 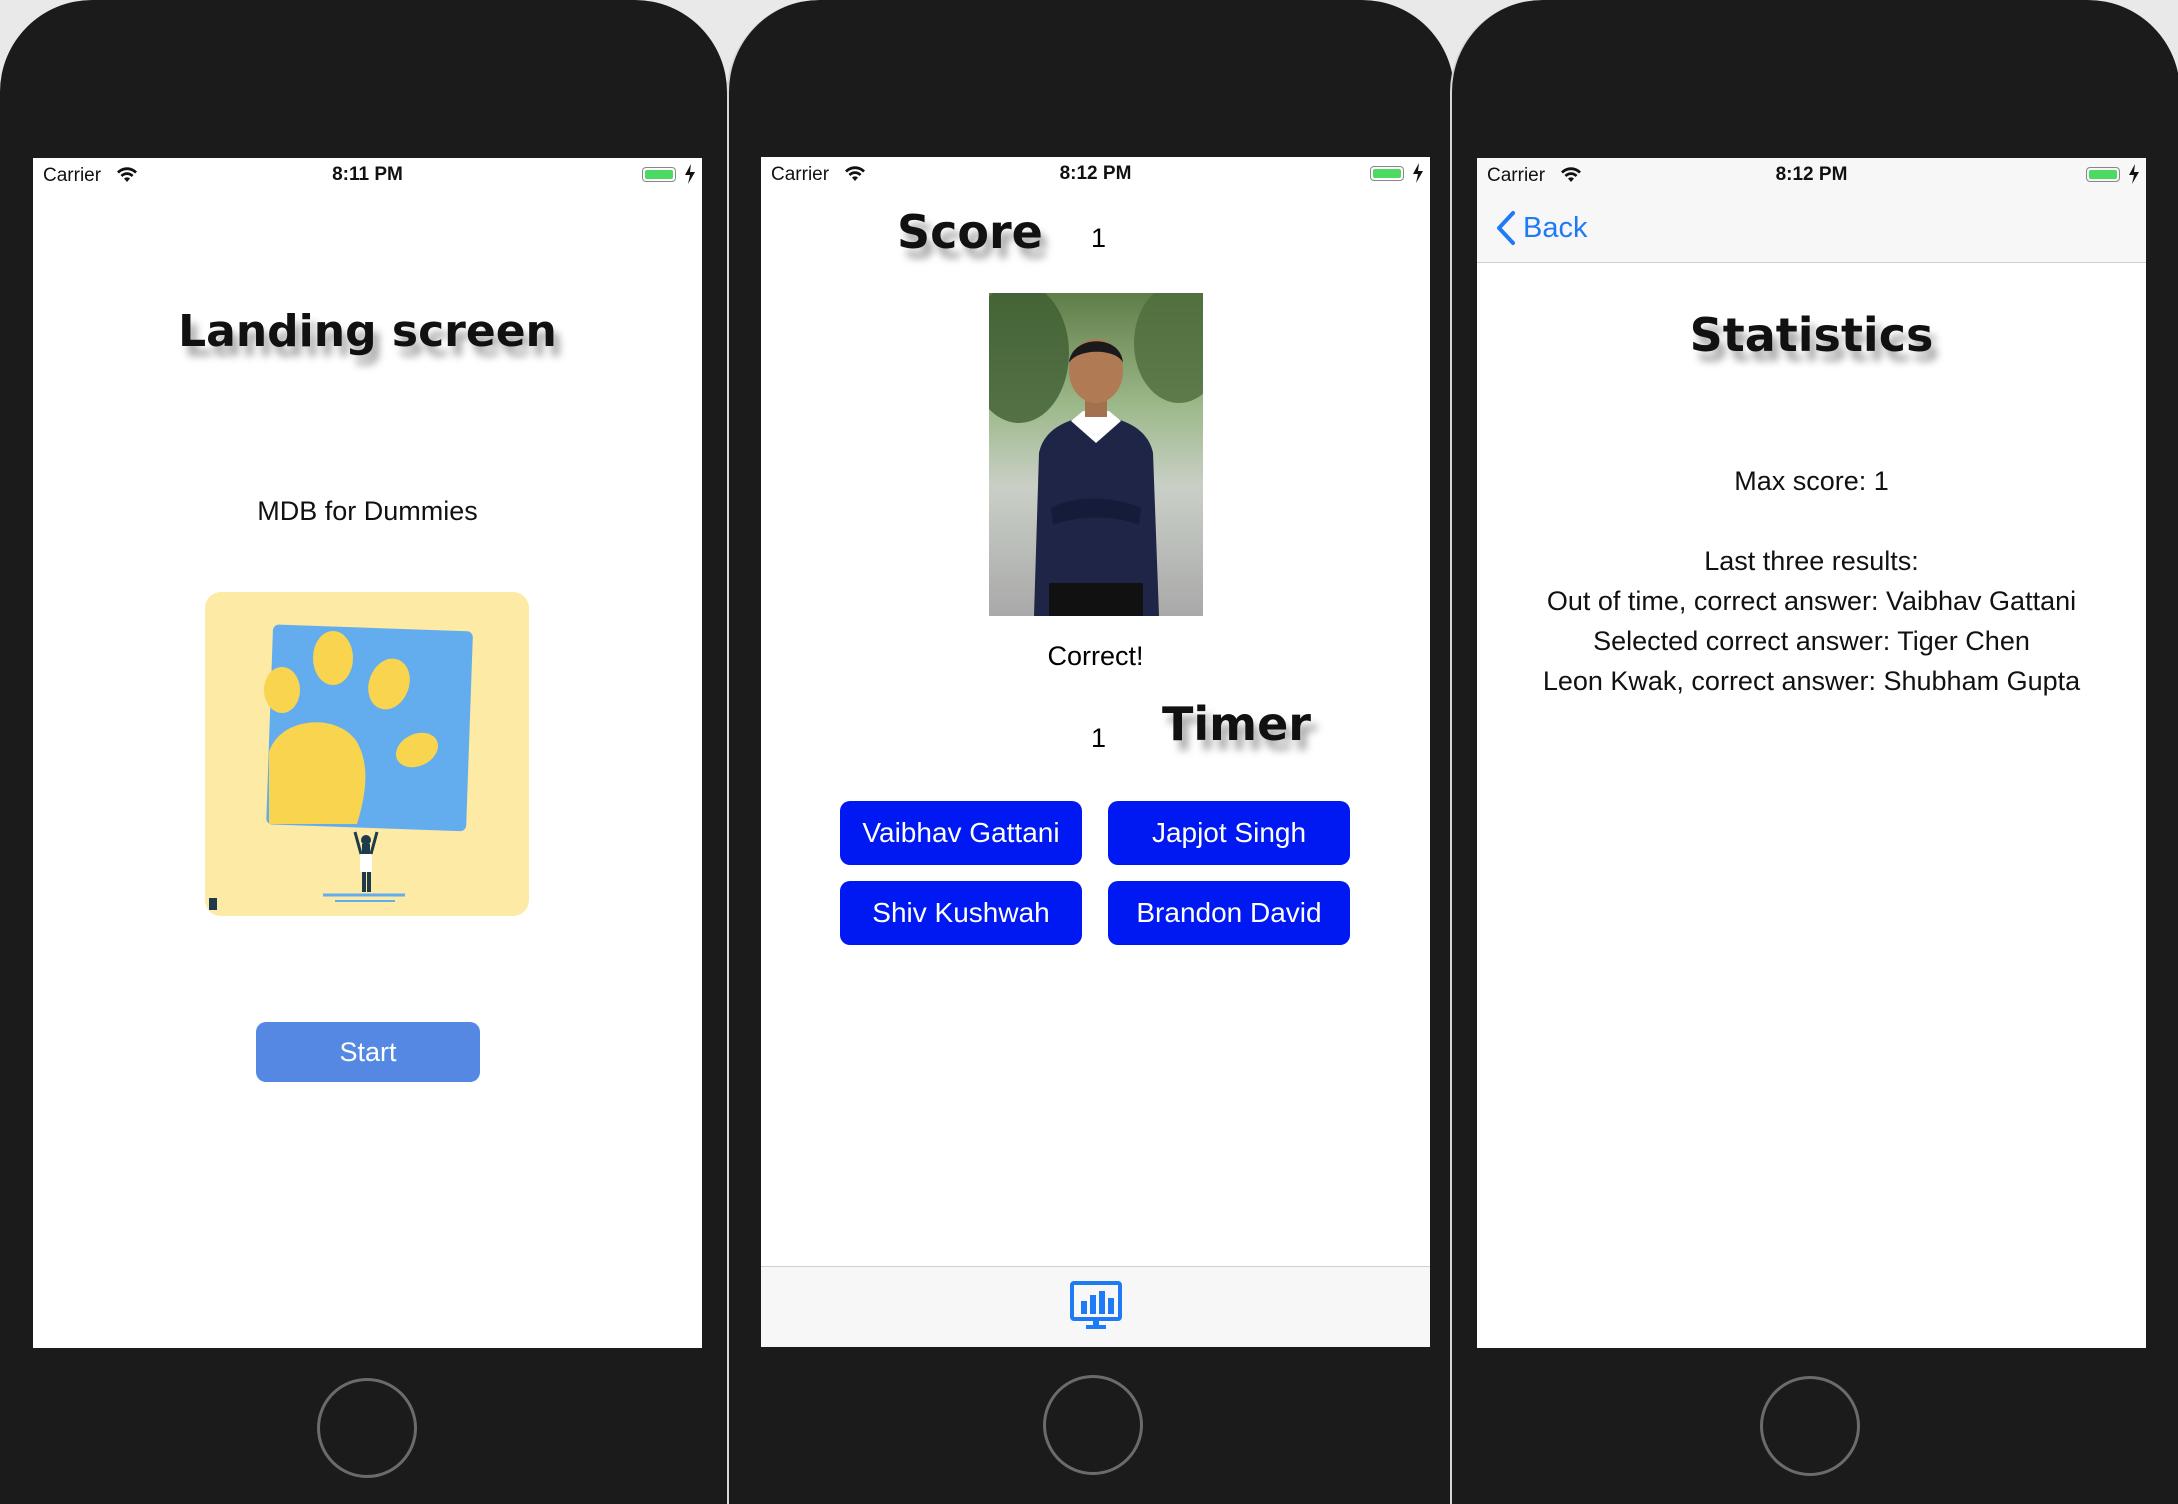 What do you see at coordinates (1811, 681) in the screenshot?
I see `result-item-3: Leon Kwak, correct answer: Shubham Gupta` at bounding box center [1811, 681].